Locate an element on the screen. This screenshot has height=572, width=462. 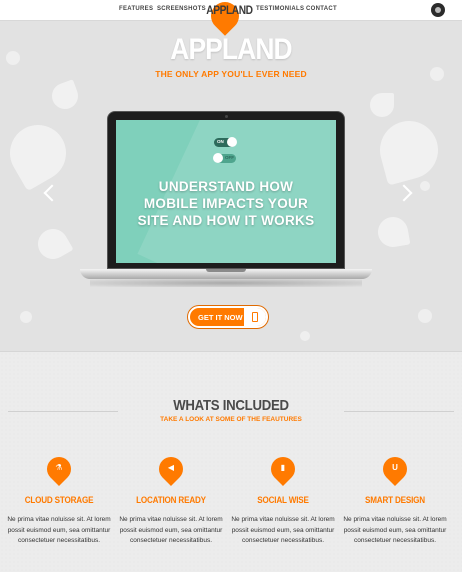
magnet-icon: U is located at coordinates (395, 467).